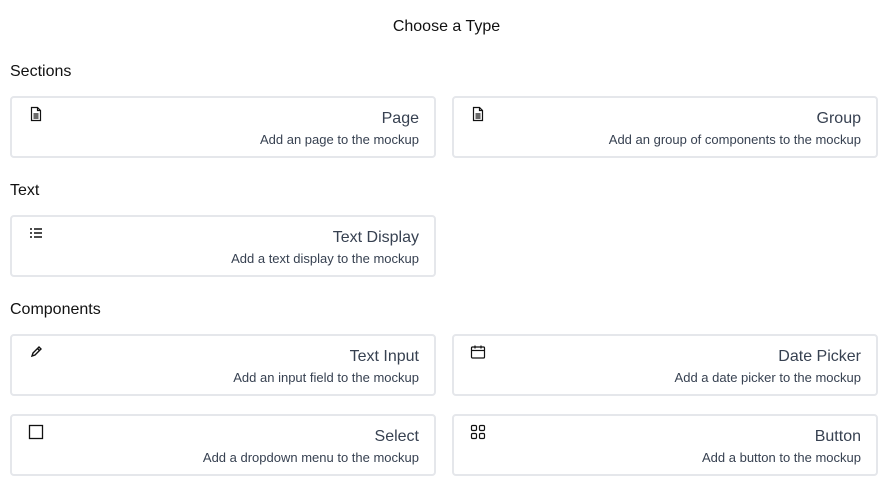  I want to click on pencil-icon, so click(36, 352).